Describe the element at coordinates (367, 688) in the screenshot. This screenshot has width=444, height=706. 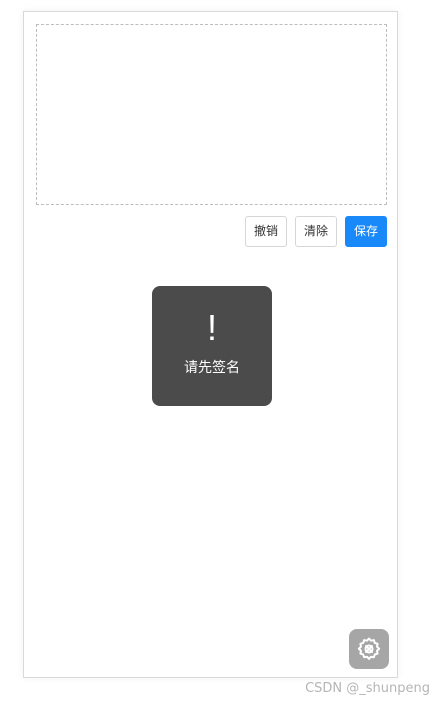
I see `watermark: CSDN @_shunpeng` at that location.